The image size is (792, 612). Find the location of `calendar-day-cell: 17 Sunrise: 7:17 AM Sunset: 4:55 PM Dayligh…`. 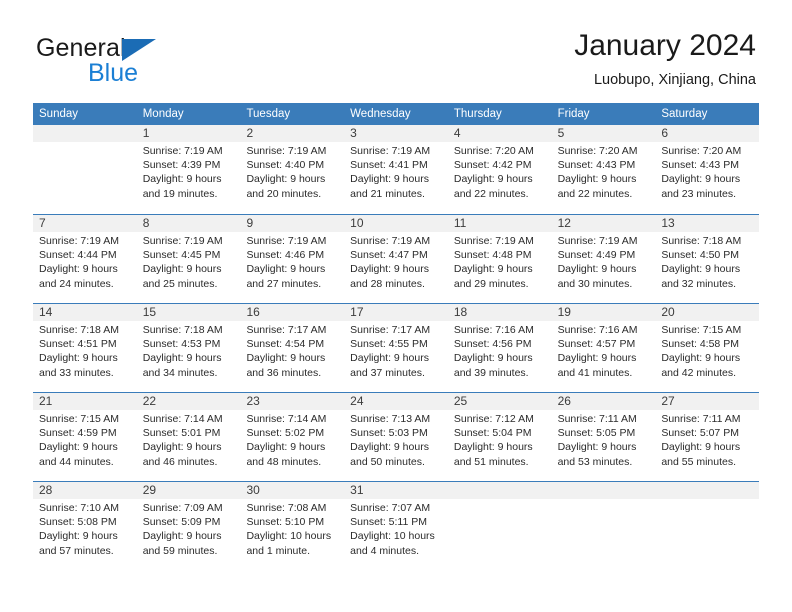

calendar-day-cell: 17 Sunrise: 7:17 AM Sunset: 4:55 PM Dayligh… is located at coordinates (396, 348).